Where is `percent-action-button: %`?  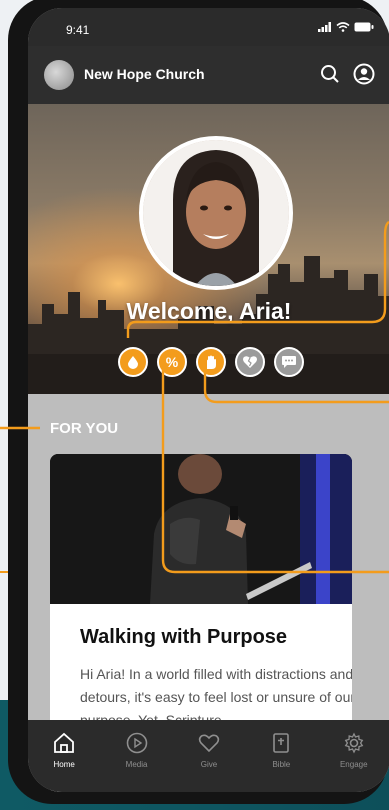
percent-action-button: % is located at coordinates (172, 362).